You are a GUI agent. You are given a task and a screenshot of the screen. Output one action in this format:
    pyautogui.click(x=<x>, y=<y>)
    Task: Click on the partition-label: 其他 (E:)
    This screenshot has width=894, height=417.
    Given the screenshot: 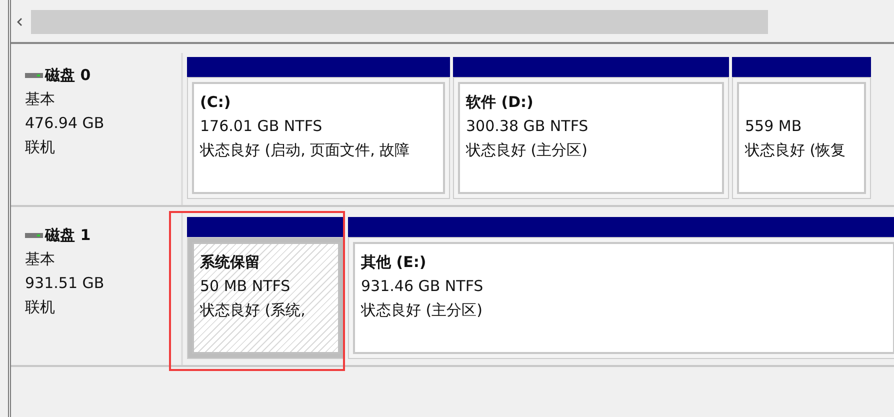 What is the action you would take?
    pyautogui.click(x=394, y=262)
    